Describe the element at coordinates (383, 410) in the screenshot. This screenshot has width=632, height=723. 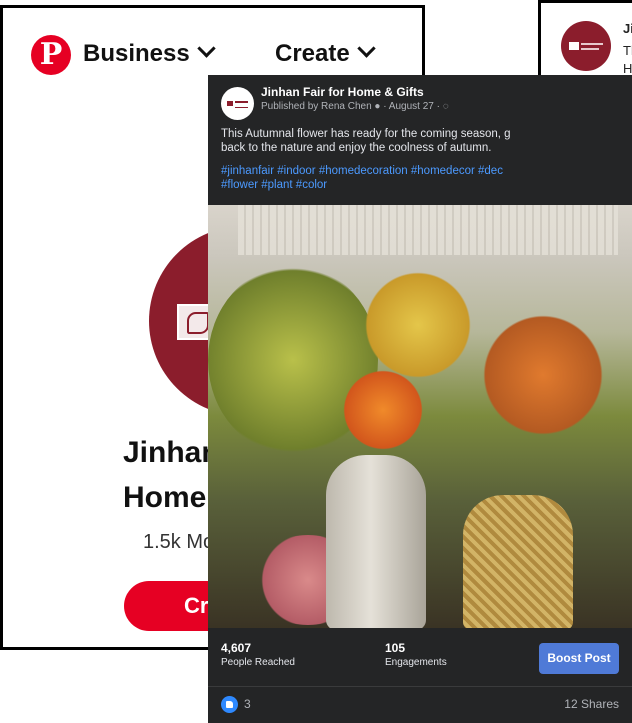
I see `gerbera-flower` at that location.